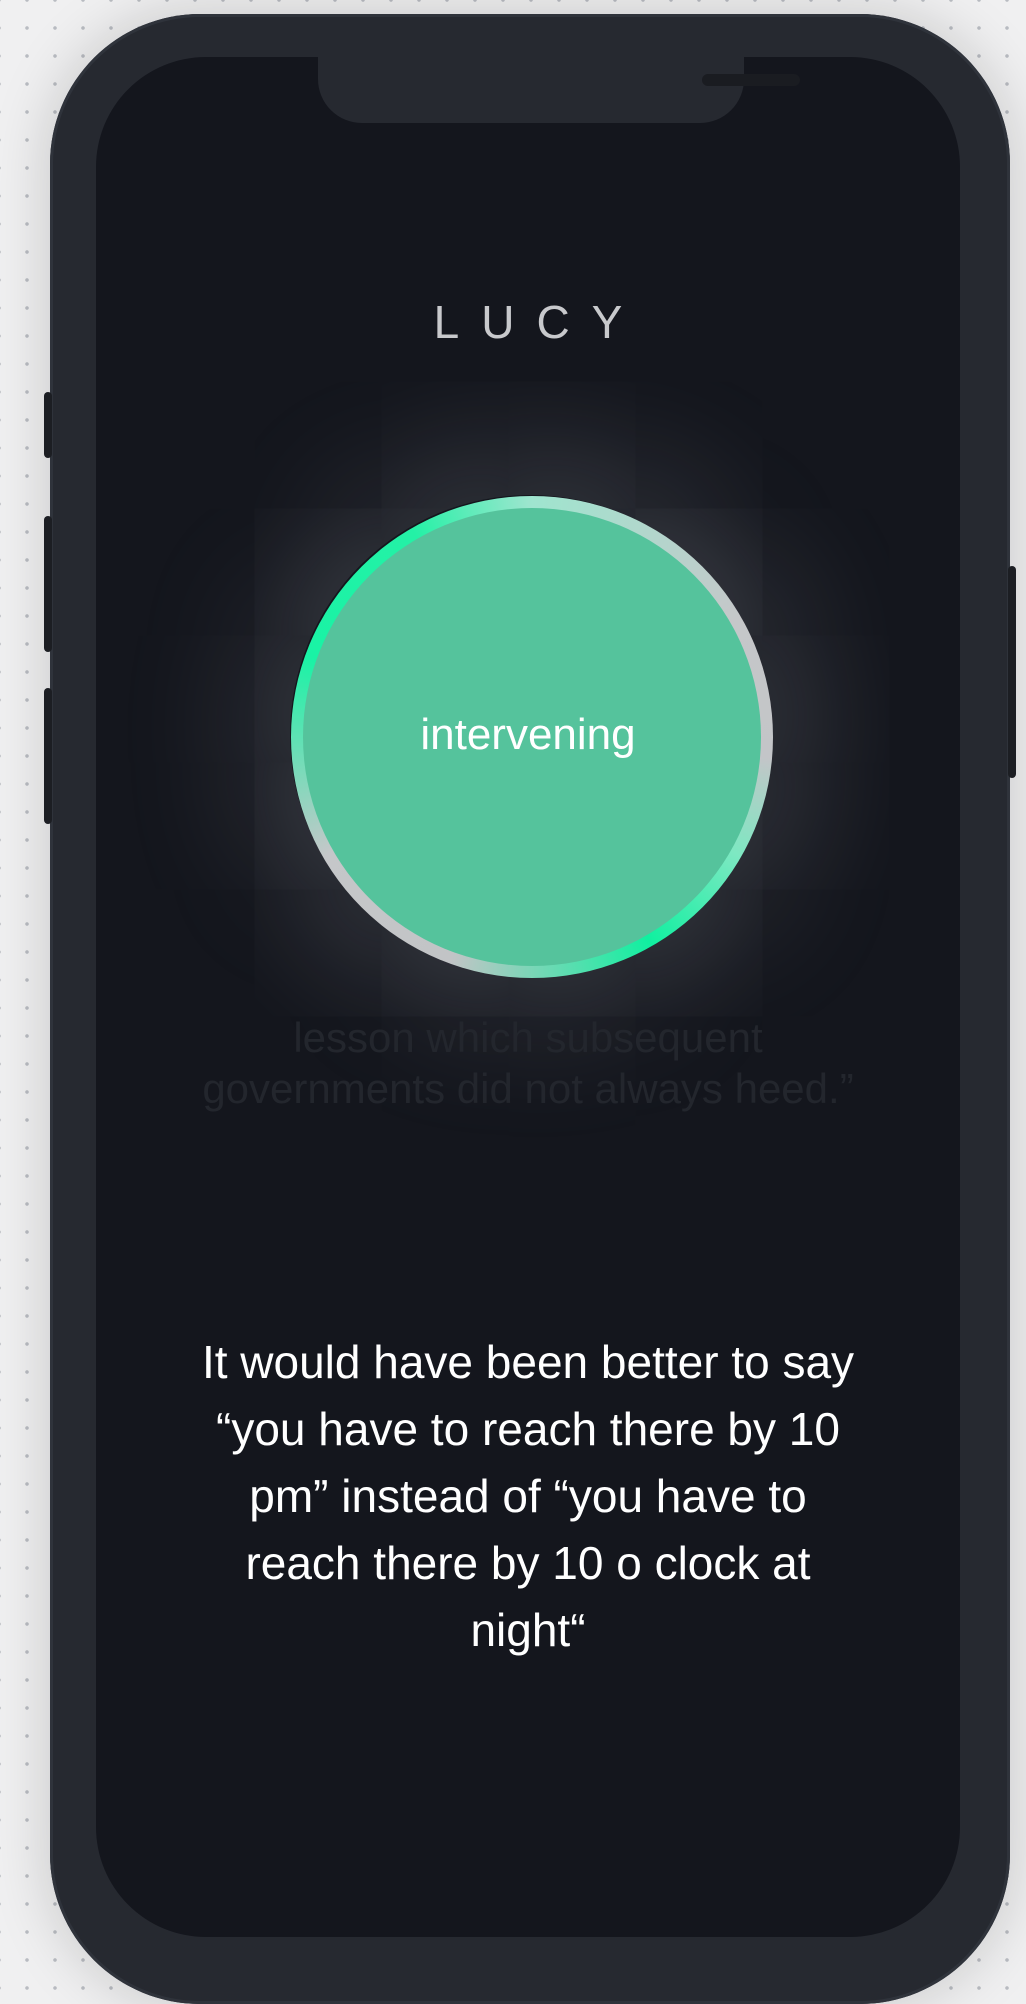  I want to click on volume-down-button, so click(48, 756).